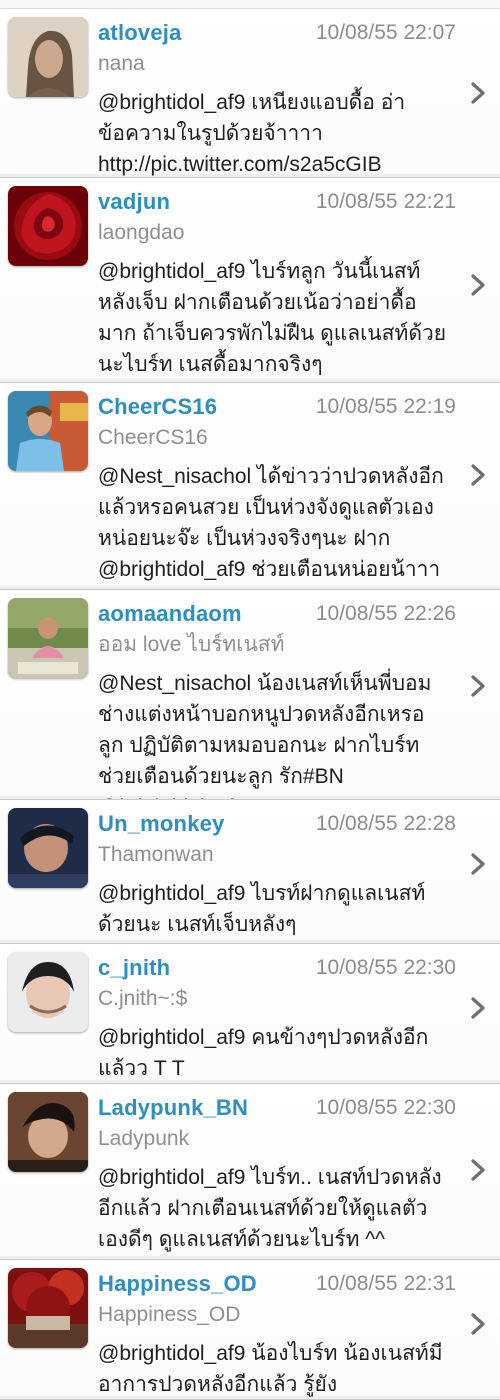 The height and width of the screenshot is (1400, 500). Describe the element at coordinates (277, 614) in the screenshot. I see `tweet-header: aomaandaom 10/08/55 22:26` at that location.